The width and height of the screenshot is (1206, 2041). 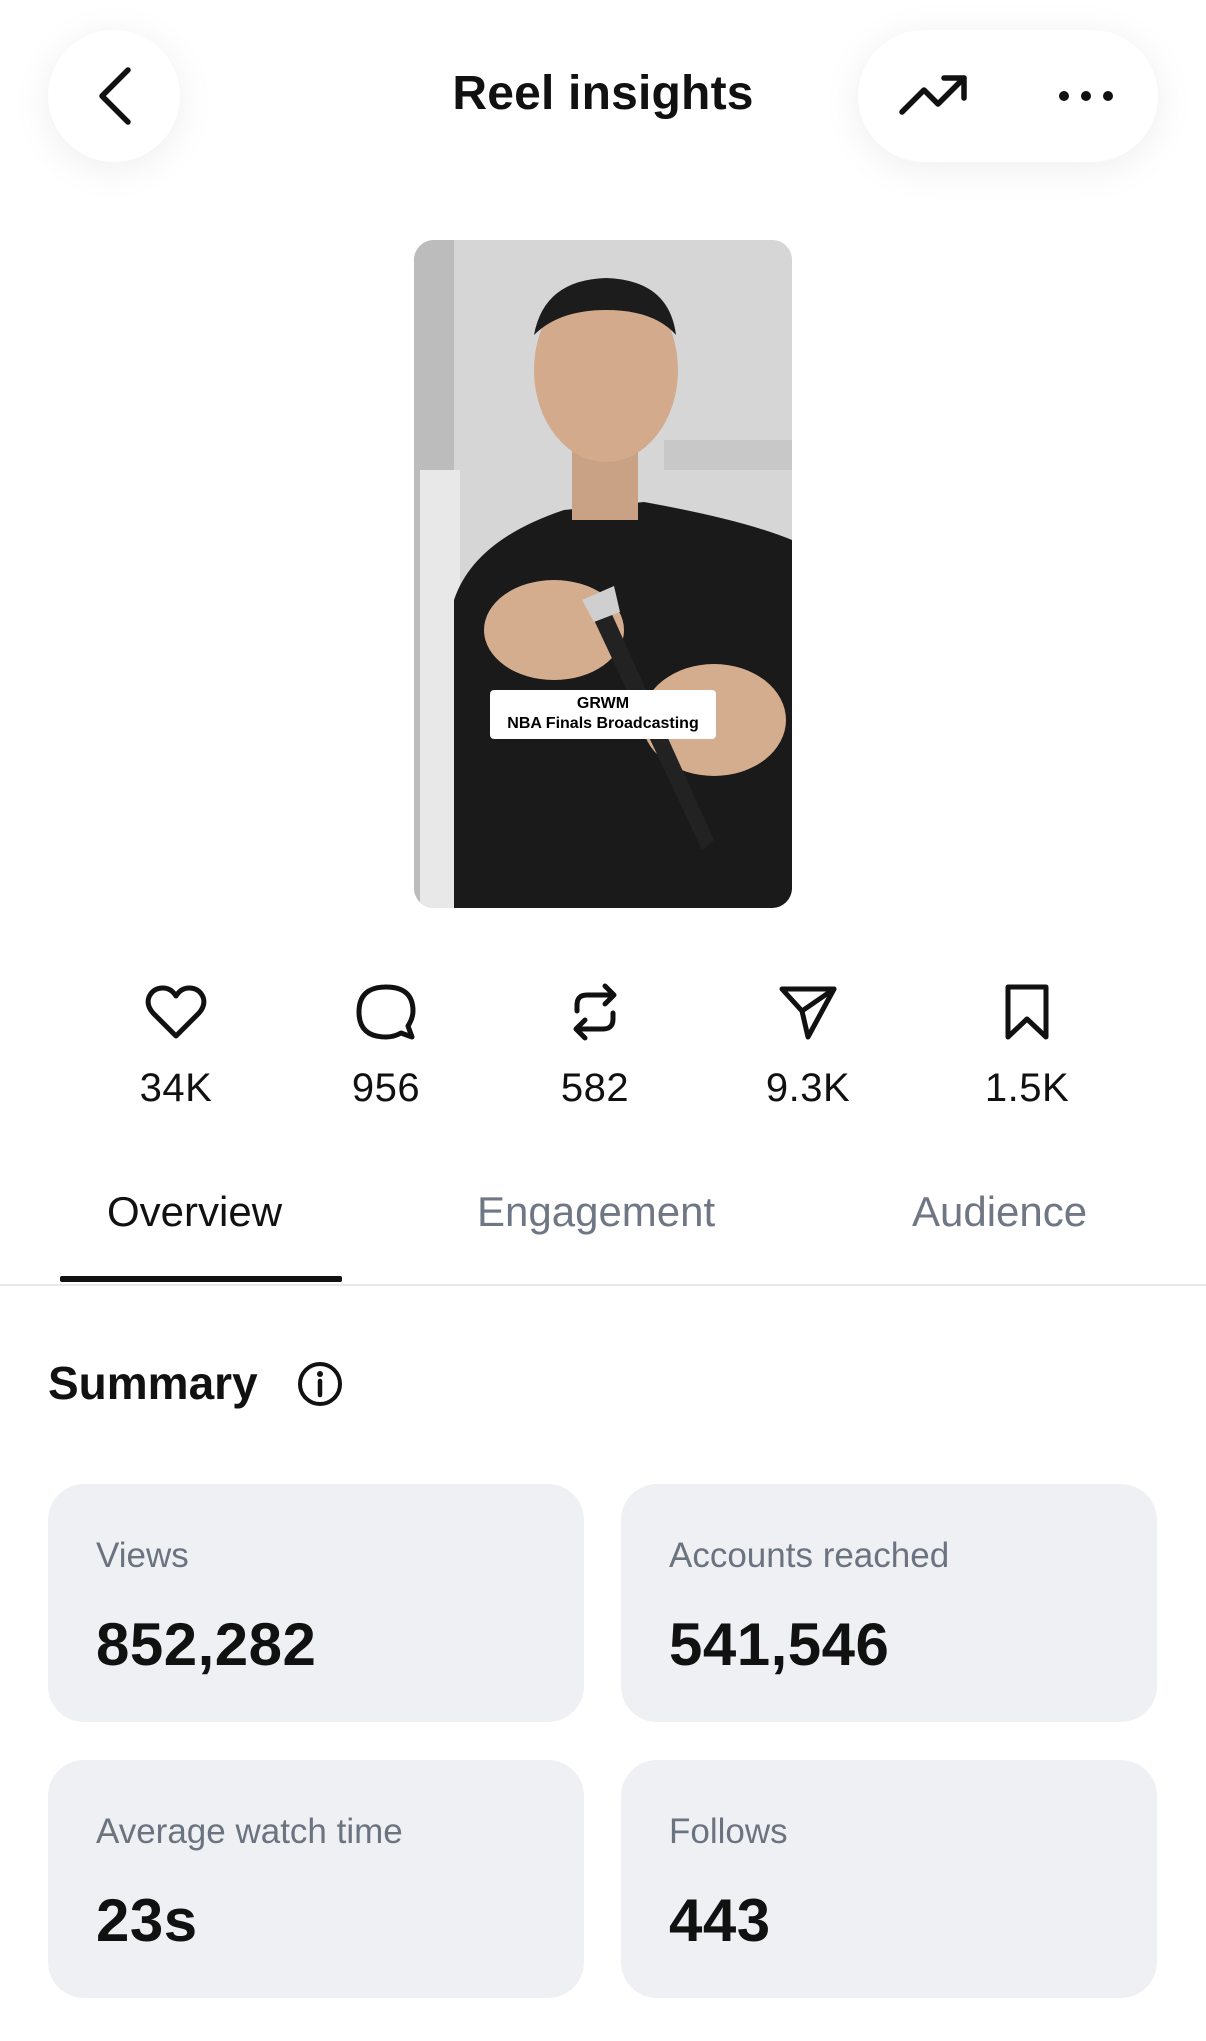 I want to click on reel-caption-line2: NBA Finals Broadcasting, so click(x=603, y=723).